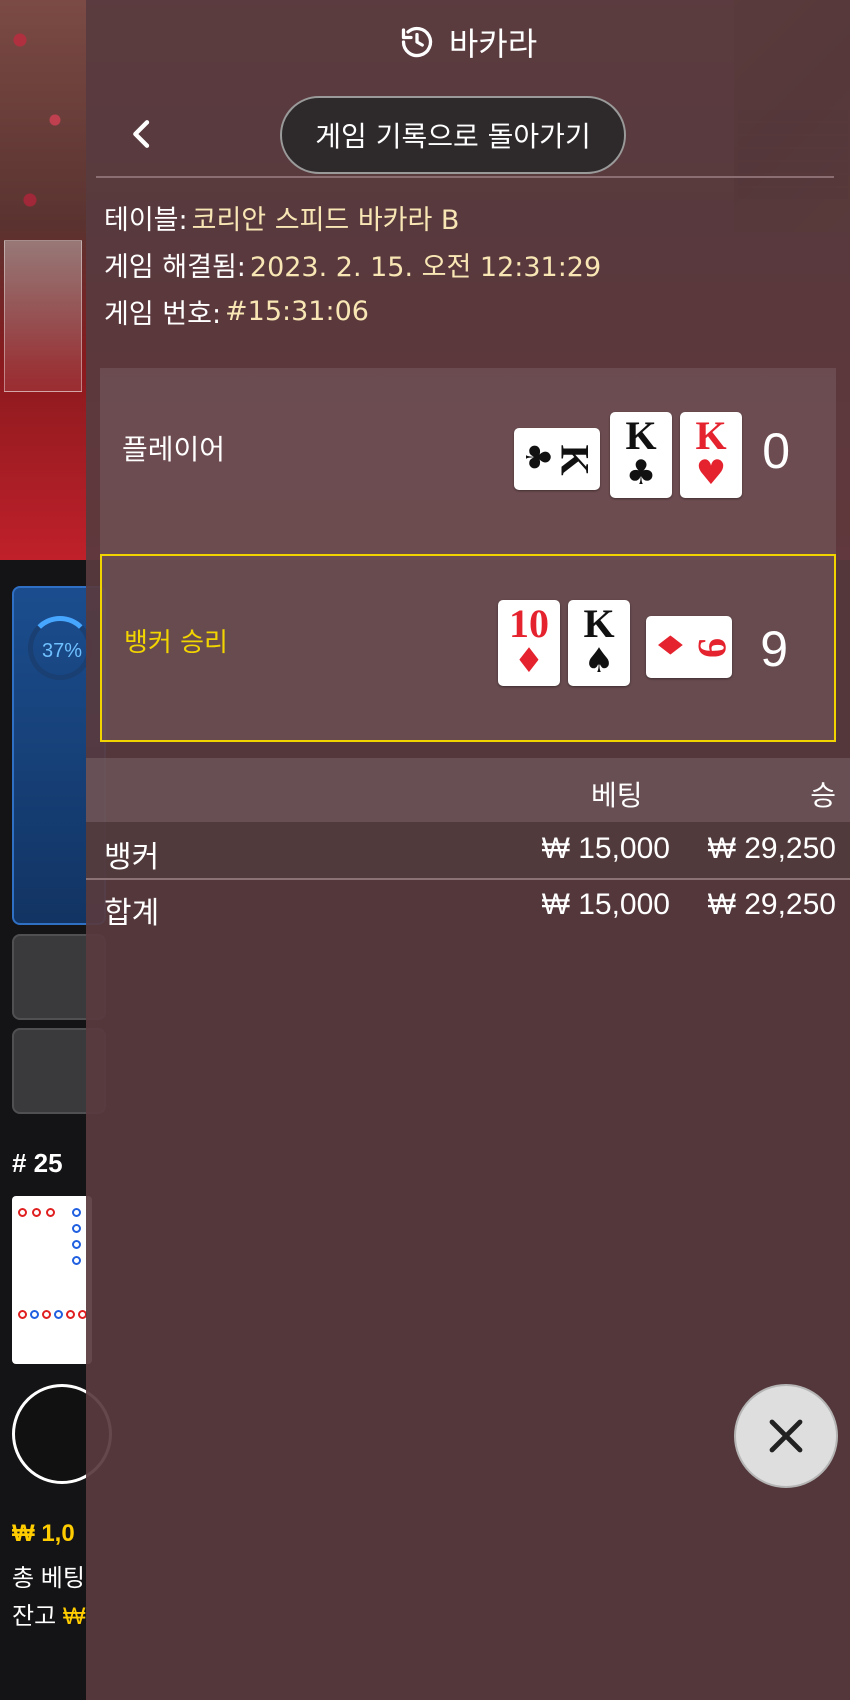  What do you see at coordinates (711, 473) in the screenshot?
I see `card-suit: ♥` at bounding box center [711, 473].